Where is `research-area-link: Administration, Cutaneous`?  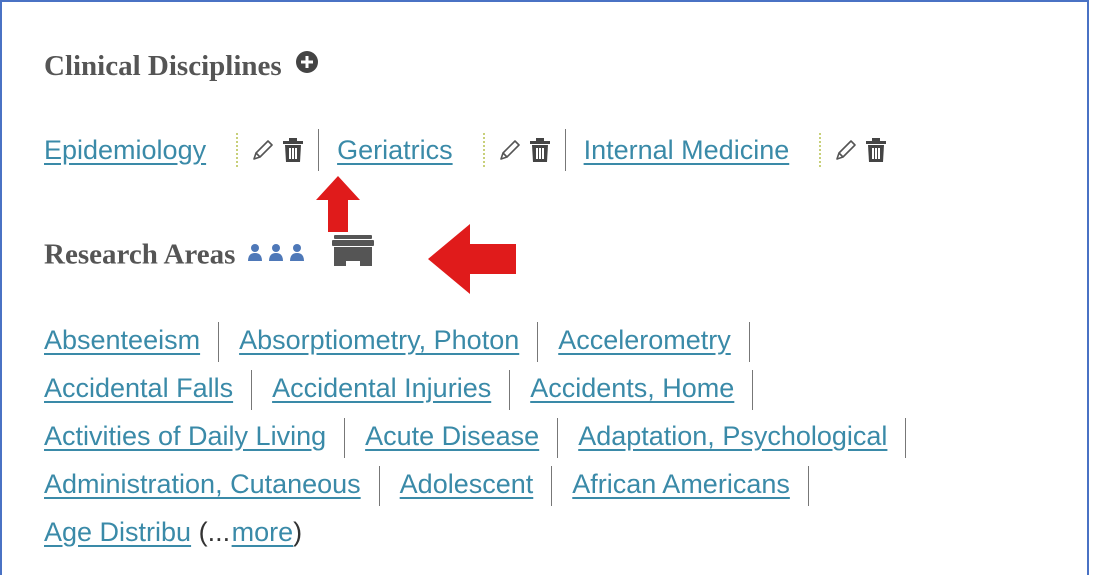
research-area-link: Administration, Cutaneous is located at coordinates (202, 484).